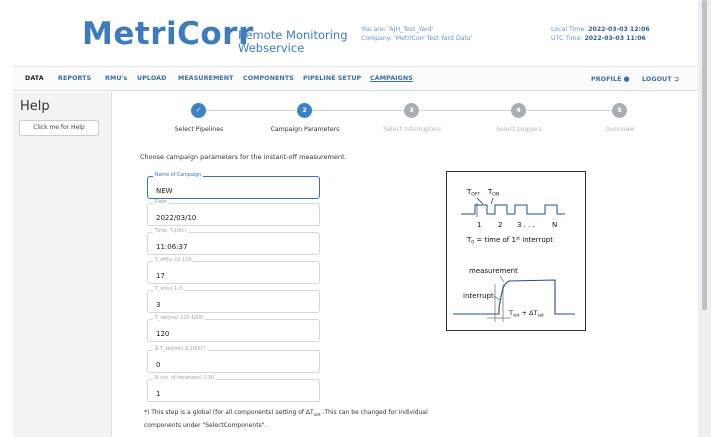 Image resolution: width=711 pixels, height=437 pixels. Describe the element at coordinates (59, 128) in the screenshot. I see `help-button: Click me for Help` at that location.